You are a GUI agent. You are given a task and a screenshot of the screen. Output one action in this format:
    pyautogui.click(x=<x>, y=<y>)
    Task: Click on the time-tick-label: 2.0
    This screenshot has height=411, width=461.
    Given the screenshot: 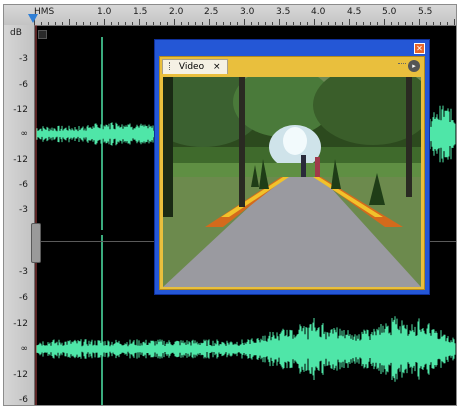 What is the action you would take?
    pyautogui.click(x=176, y=12)
    